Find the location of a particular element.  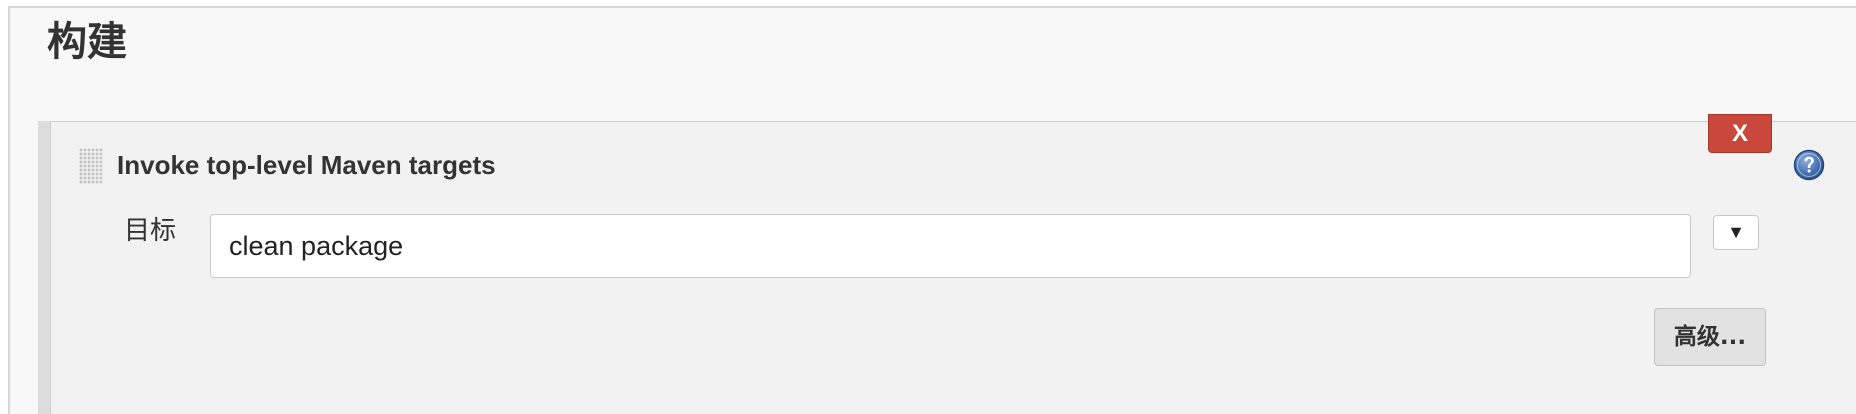

goals-input is located at coordinates (950, 246).